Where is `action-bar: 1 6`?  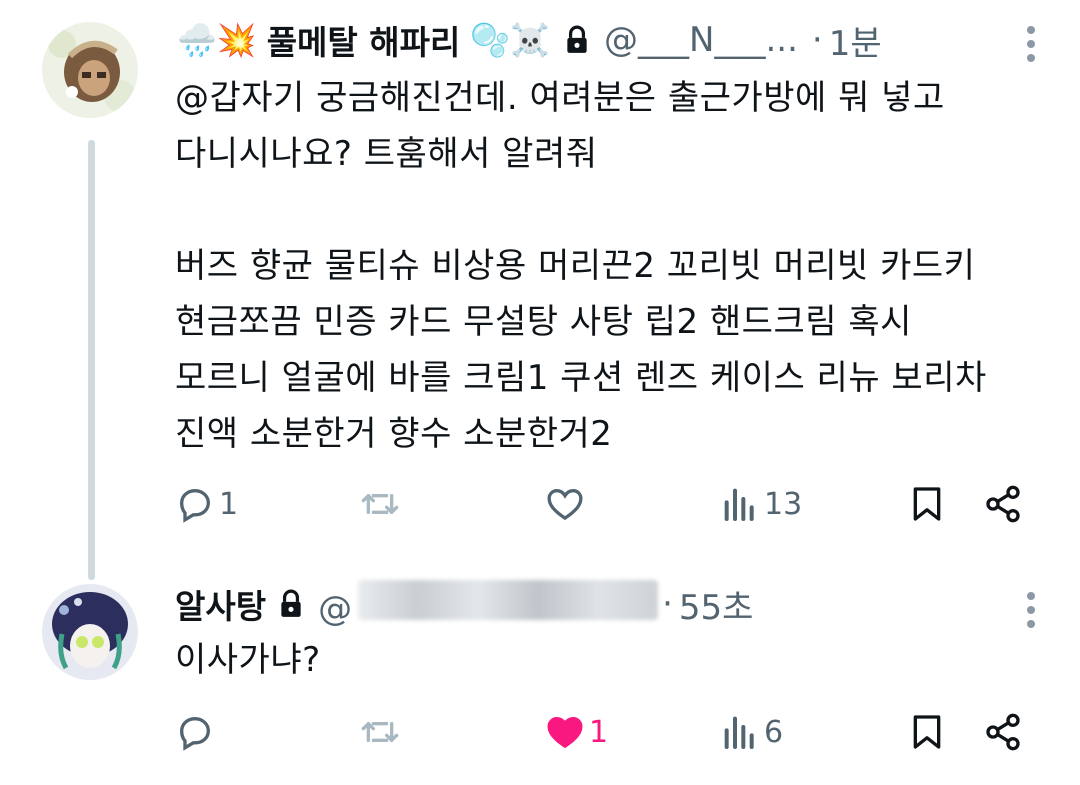
action-bar: 1 6 is located at coordinates (605, 735).